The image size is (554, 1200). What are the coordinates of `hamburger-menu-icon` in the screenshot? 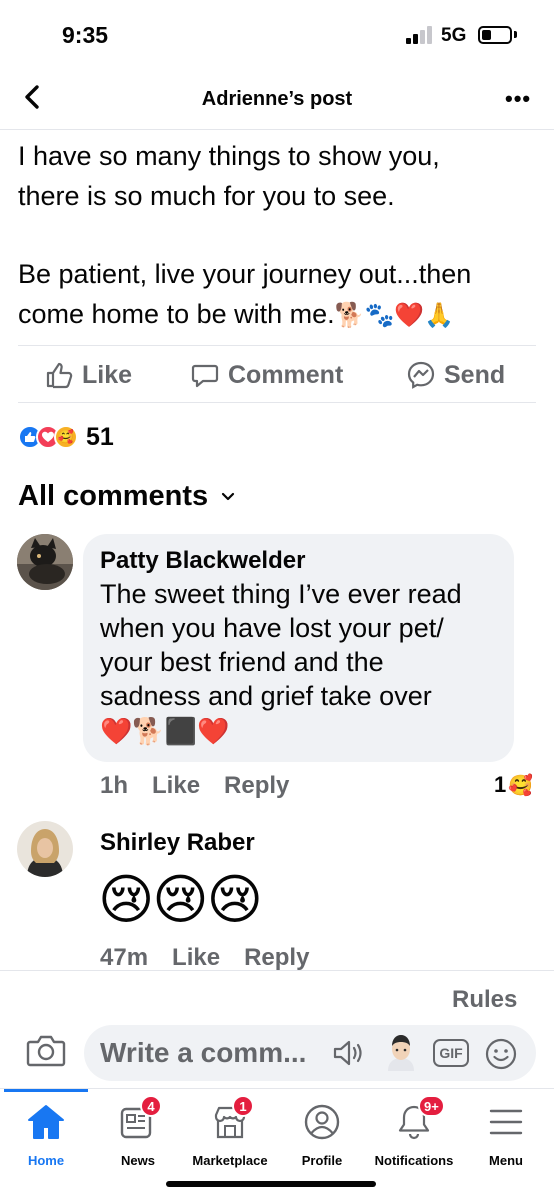 It's located at (506, 1122).